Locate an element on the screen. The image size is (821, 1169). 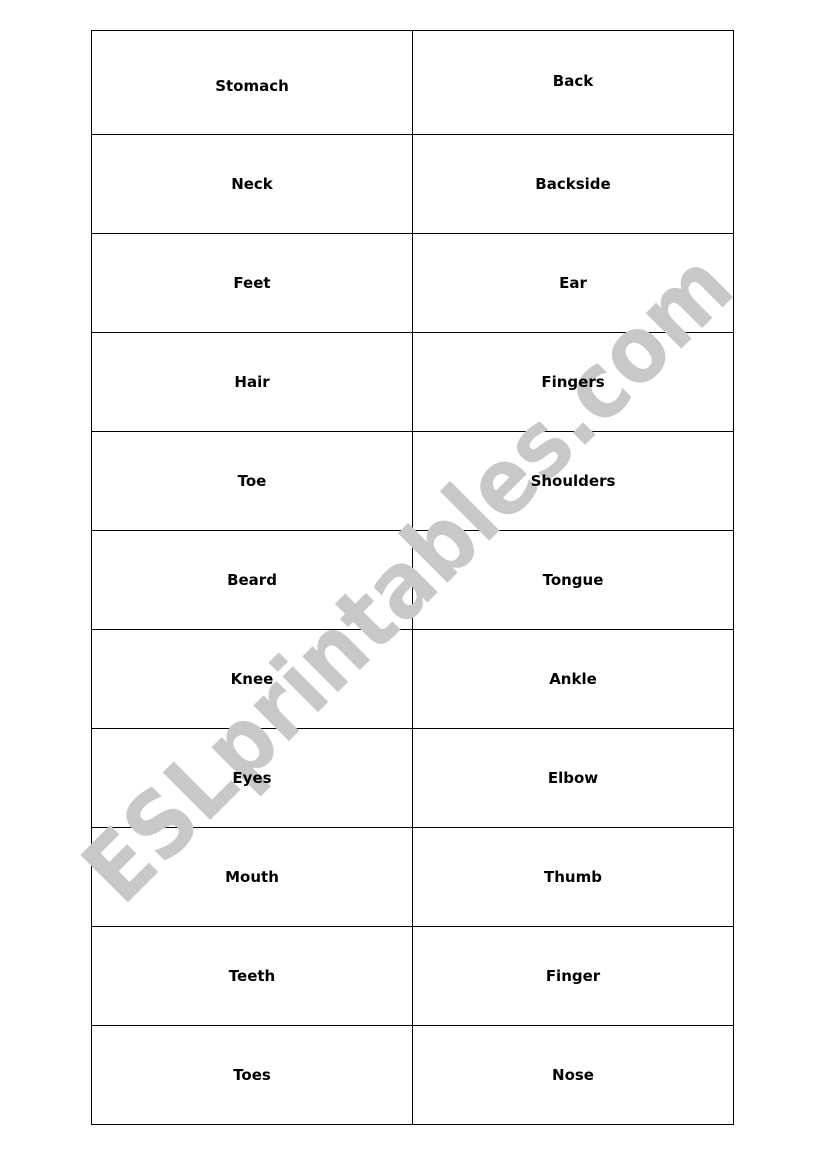
word-label: Shoulders is located at coordinates (573, 481).